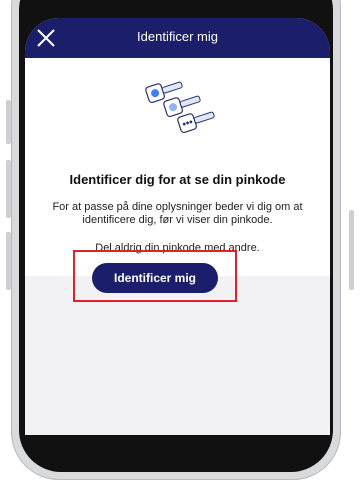 The height and width of the screenshot is (480, 360). I want to click on page-title: Identificer mig, so click(177, 36).